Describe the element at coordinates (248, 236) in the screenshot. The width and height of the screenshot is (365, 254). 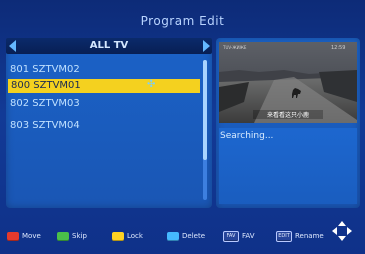
I see `help-fav-label: FAV` at that location.